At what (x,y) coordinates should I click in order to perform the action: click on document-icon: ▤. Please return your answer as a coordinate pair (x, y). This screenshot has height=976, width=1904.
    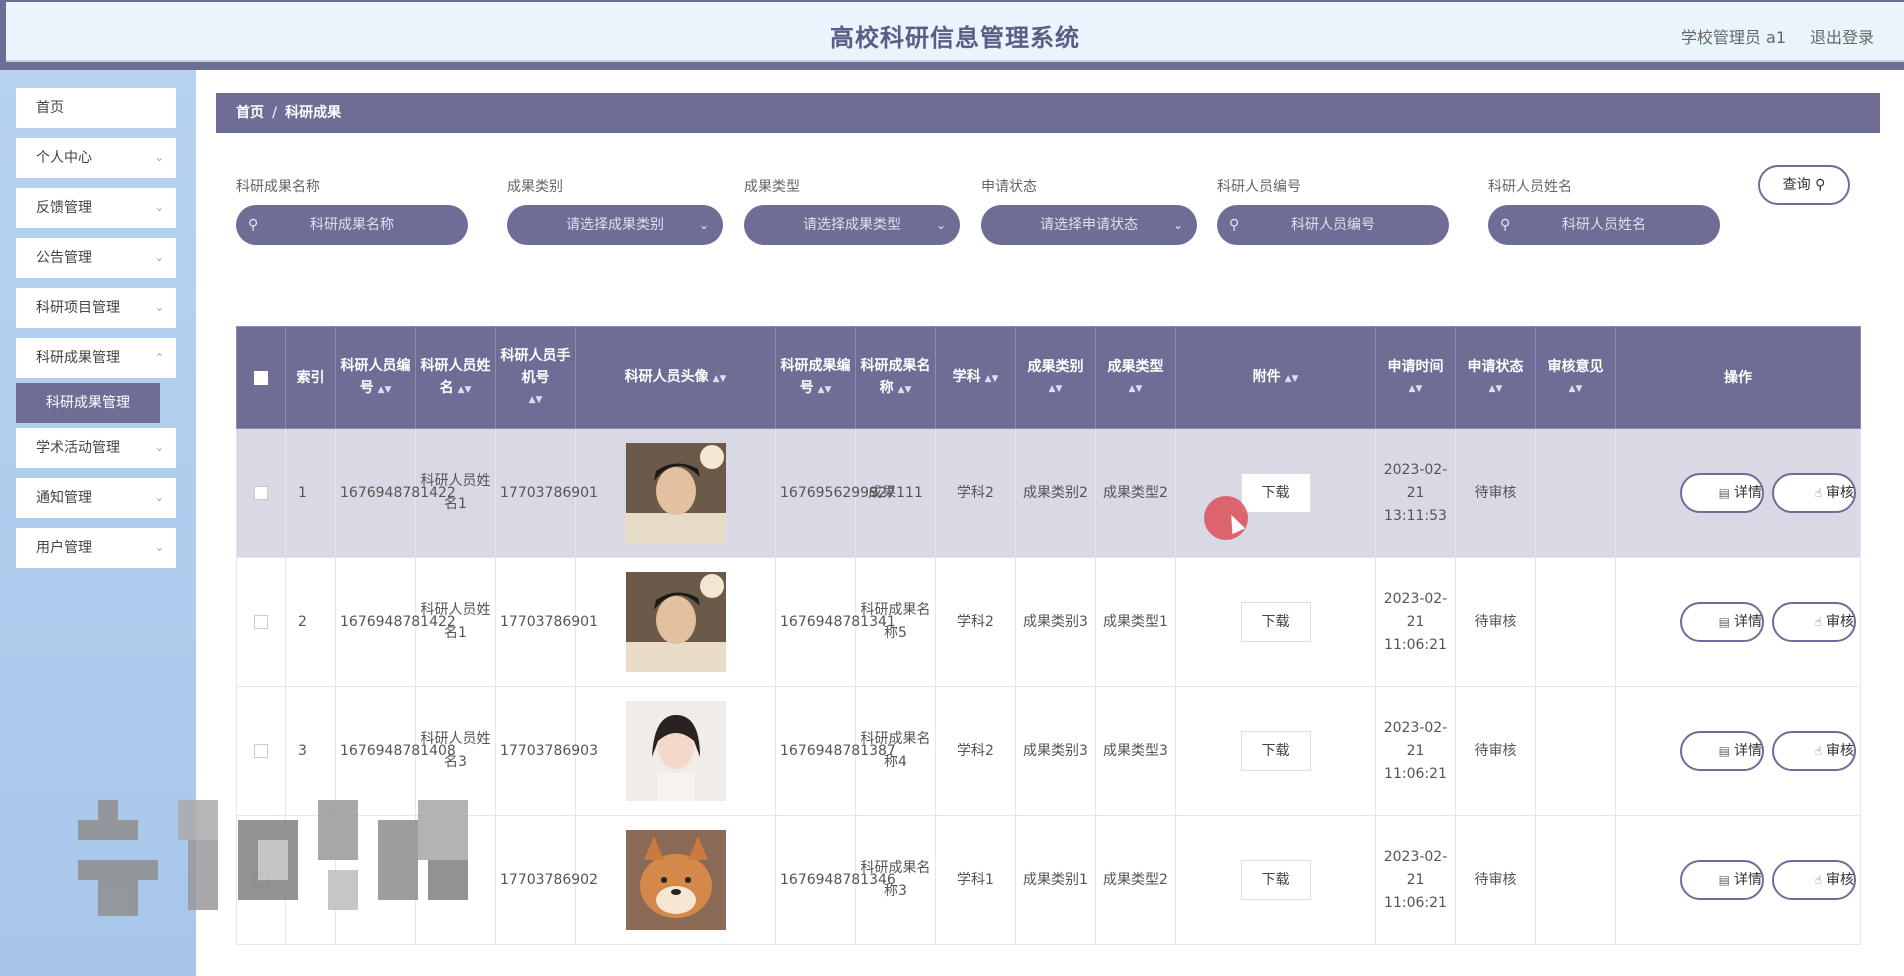
    Looking at the image, I should click on (1724, 880).